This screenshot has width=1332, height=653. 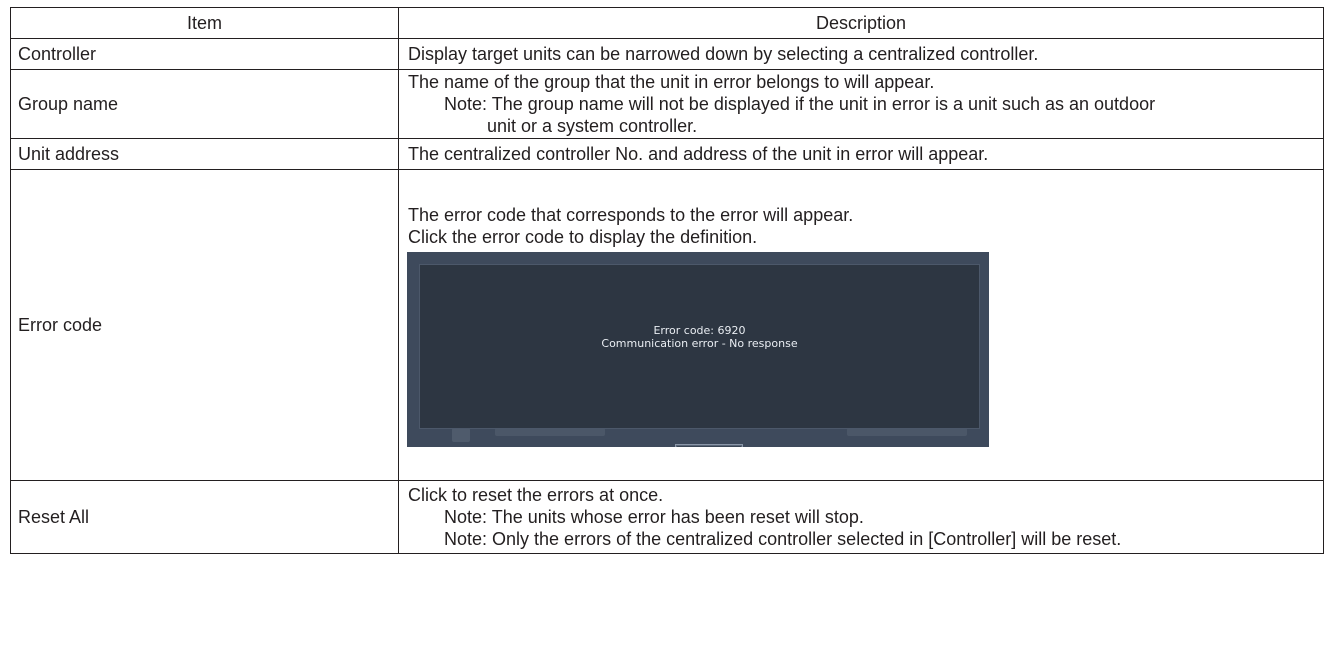 What do you see at coordinates (592, 126) in the screenshot?
I see `note-text-continued: unit or a system controller.` at bounding box center [592, 126].